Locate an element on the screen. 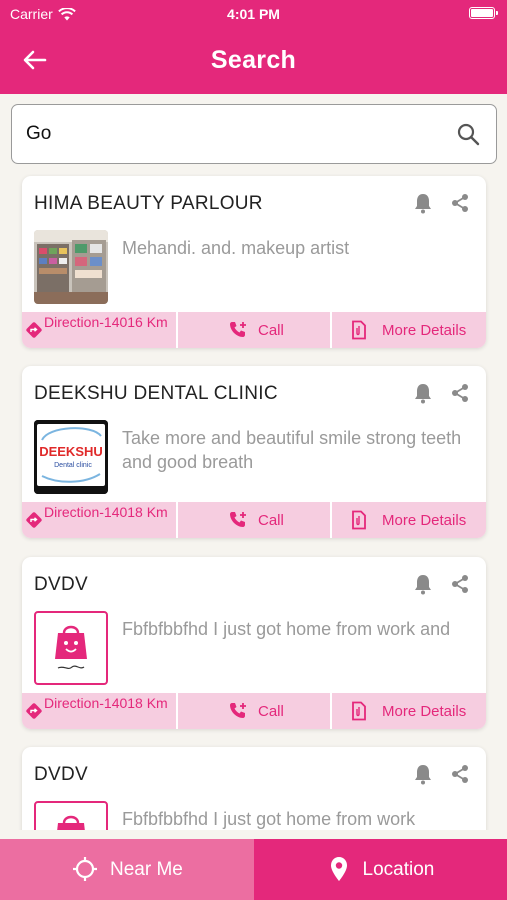 The image size is (507, 900). status-bar: Carrier 4:01 PM is located at coordinates (253, 14).